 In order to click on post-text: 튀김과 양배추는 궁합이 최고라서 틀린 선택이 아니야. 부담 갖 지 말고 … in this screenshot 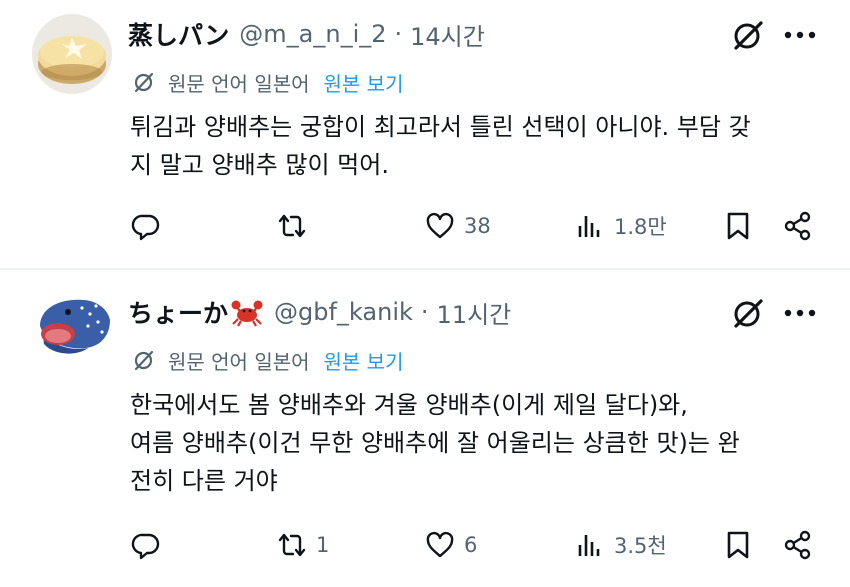, I will do `click(475, 146)`.